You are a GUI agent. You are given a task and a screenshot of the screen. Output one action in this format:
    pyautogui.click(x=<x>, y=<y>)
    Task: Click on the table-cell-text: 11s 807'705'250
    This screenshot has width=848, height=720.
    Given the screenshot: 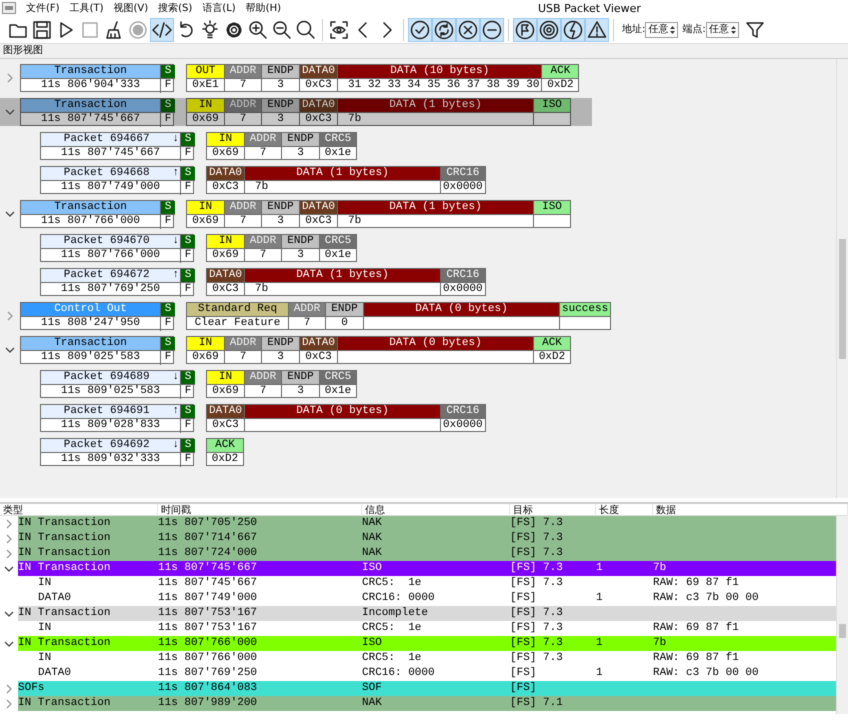 What is the action you would take?
    pyautogui.click(x=208, y=523)
    